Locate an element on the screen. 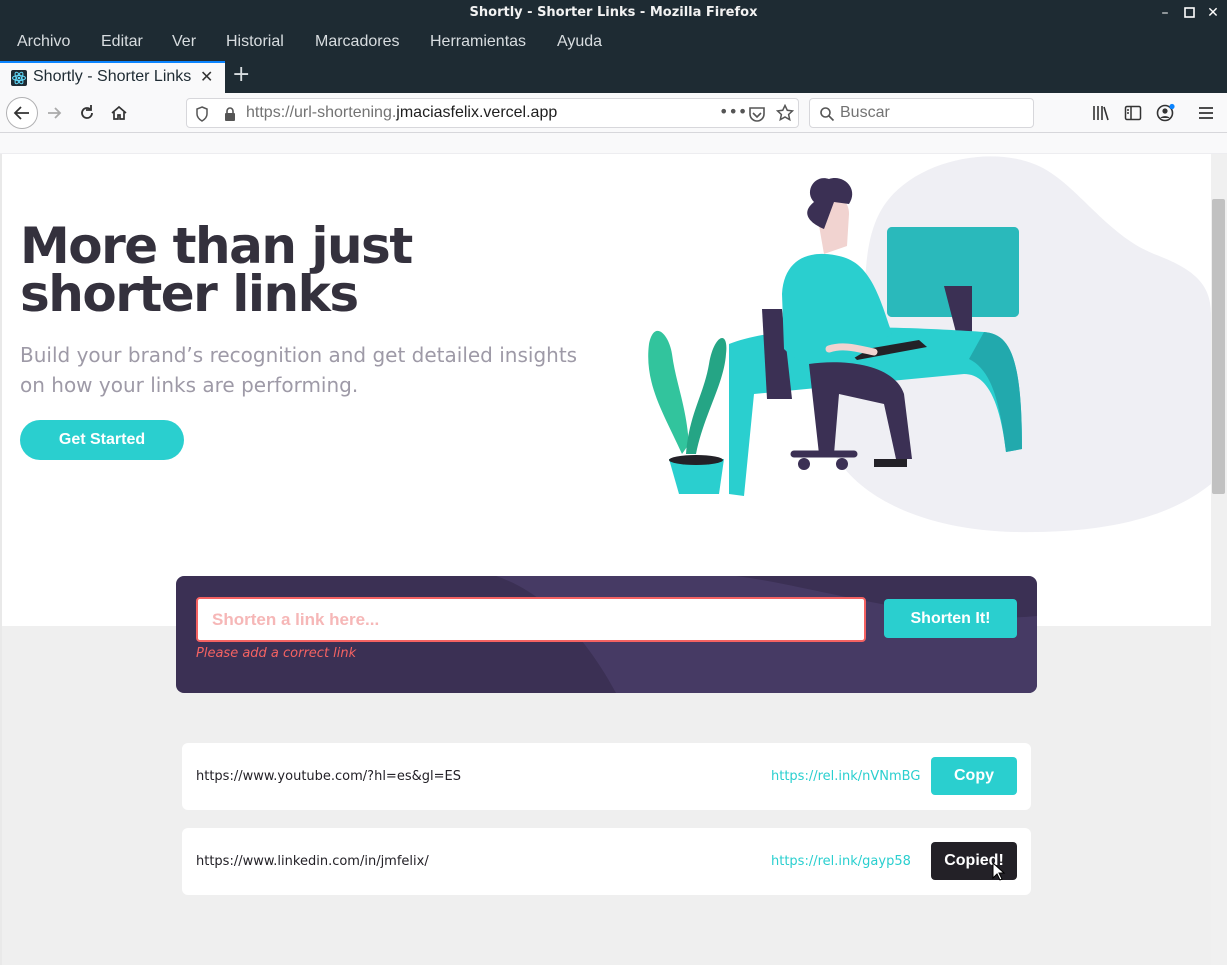 The height and width of the screenshot is (965, 1227). reload-button is located at coordinates (87, 113).